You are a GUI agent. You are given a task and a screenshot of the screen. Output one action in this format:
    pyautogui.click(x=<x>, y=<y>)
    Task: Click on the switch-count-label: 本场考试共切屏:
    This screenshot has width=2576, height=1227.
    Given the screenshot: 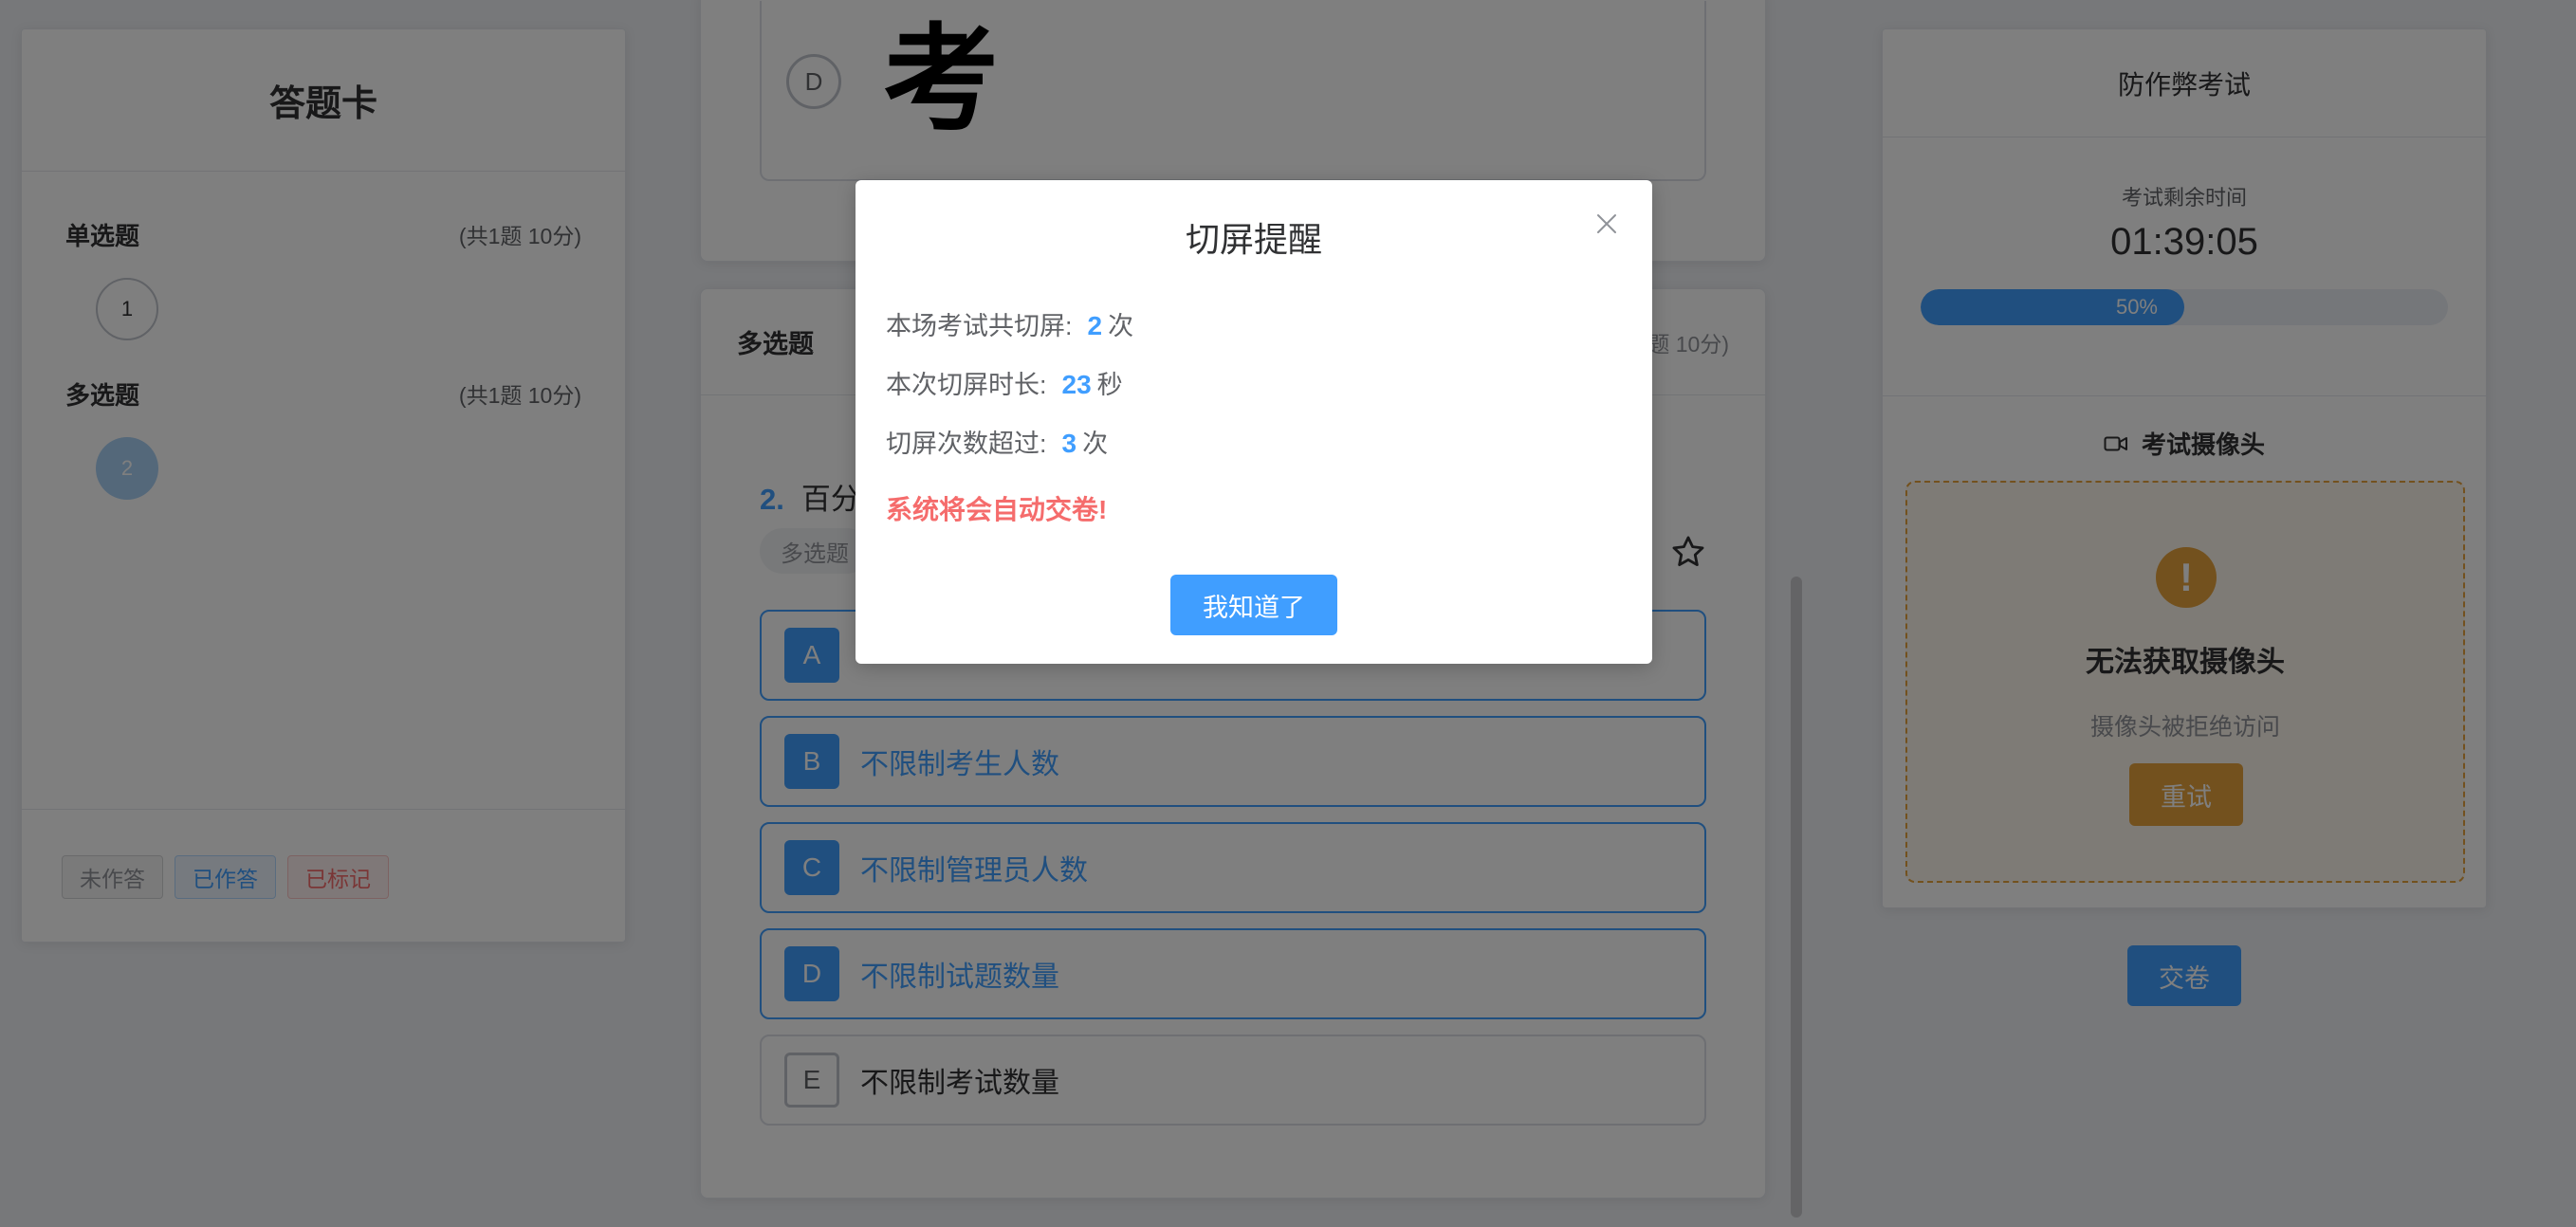 What is the action you would take?
    pyautogui.click(x=979, y=326)
    